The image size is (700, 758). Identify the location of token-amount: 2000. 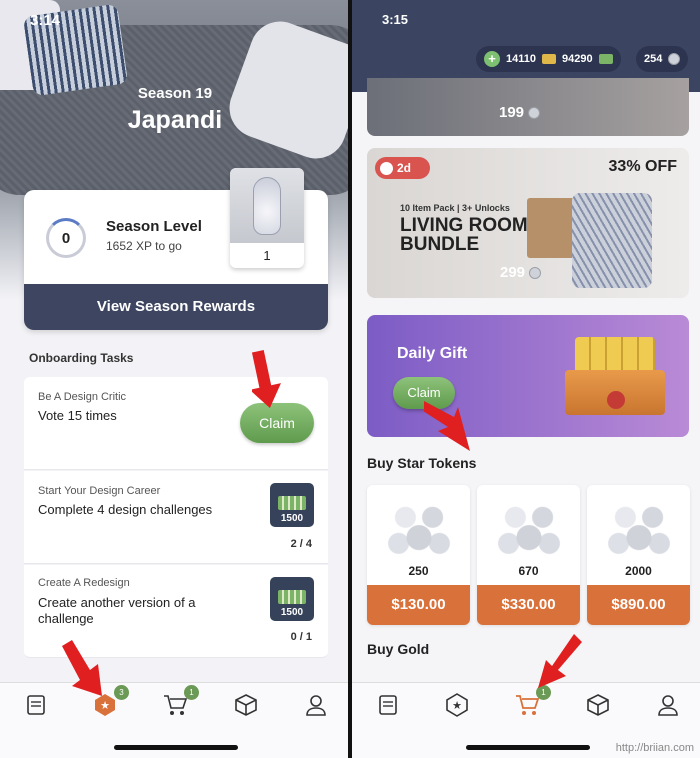
(638, 571).